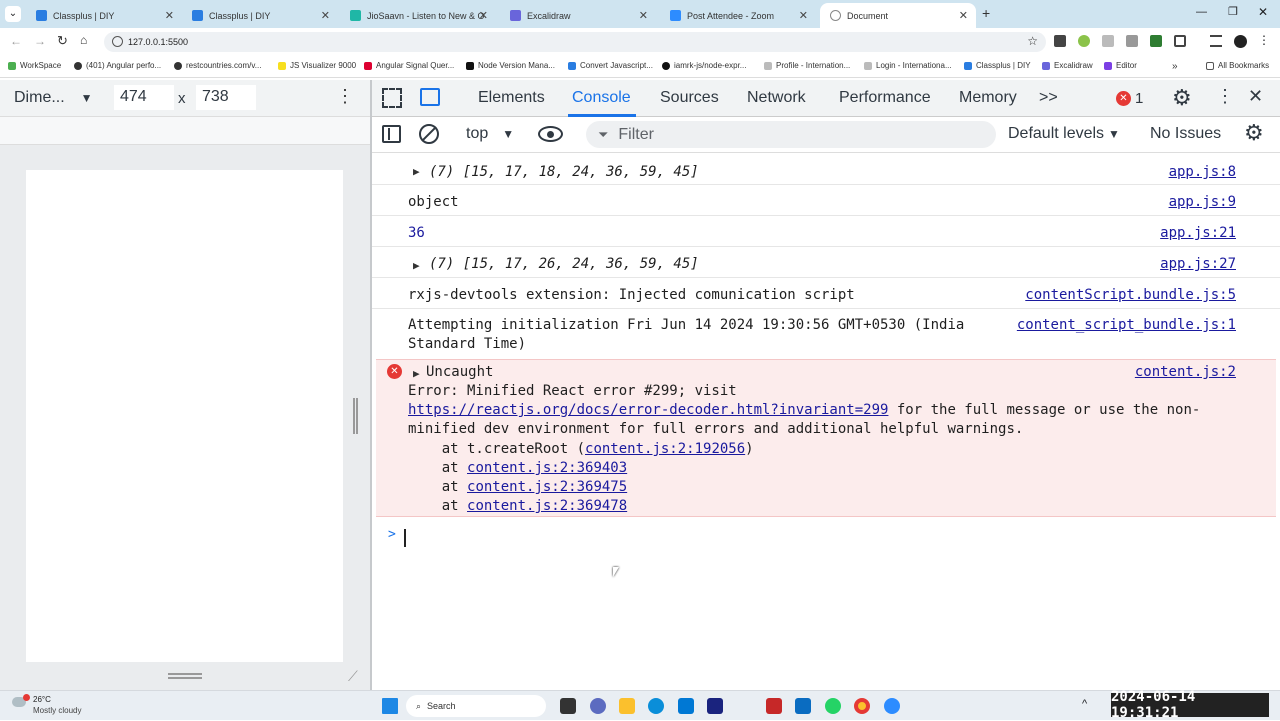  What do you see at coordinates (13, 14) in the screenshot?
I see `tab-search-button: ⌄` at bounding box center [13, 14].